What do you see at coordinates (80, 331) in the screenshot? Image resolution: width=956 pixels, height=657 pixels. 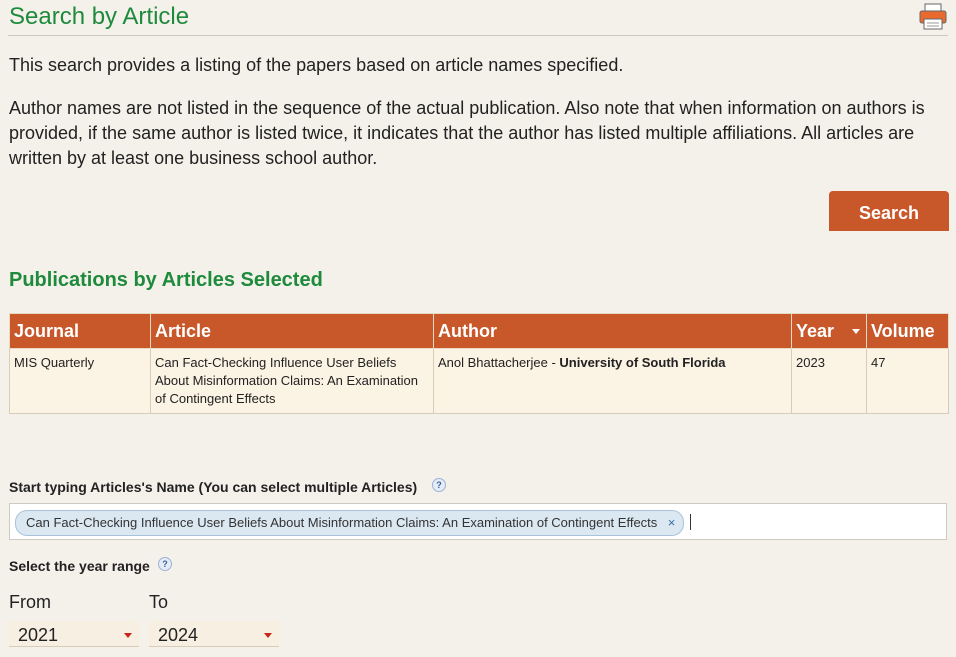 I see `column-header-journal: Journal` at bounding box center [80, 331].